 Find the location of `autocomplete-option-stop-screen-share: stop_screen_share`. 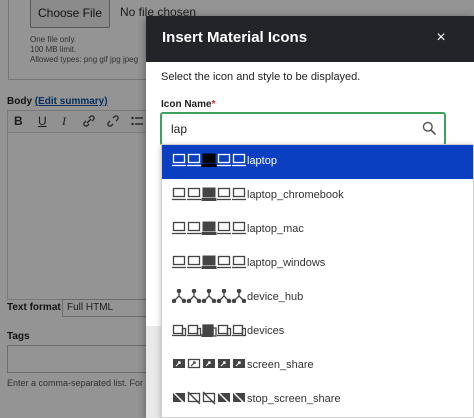

autocomplete-option-stop-screen-share: stop_screen_share is located at coordinates (317, 400).